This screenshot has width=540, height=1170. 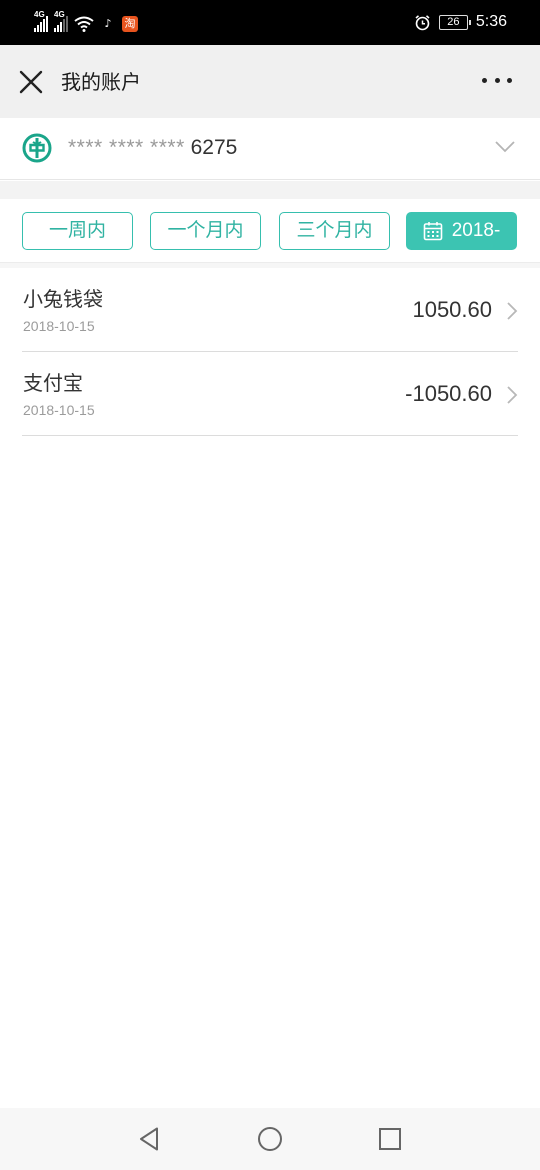 What do you see at coordinates (63, 299) in the screenshot?
I see `transaction-name: 小兔钱袋` at bounding box center [63, 299].